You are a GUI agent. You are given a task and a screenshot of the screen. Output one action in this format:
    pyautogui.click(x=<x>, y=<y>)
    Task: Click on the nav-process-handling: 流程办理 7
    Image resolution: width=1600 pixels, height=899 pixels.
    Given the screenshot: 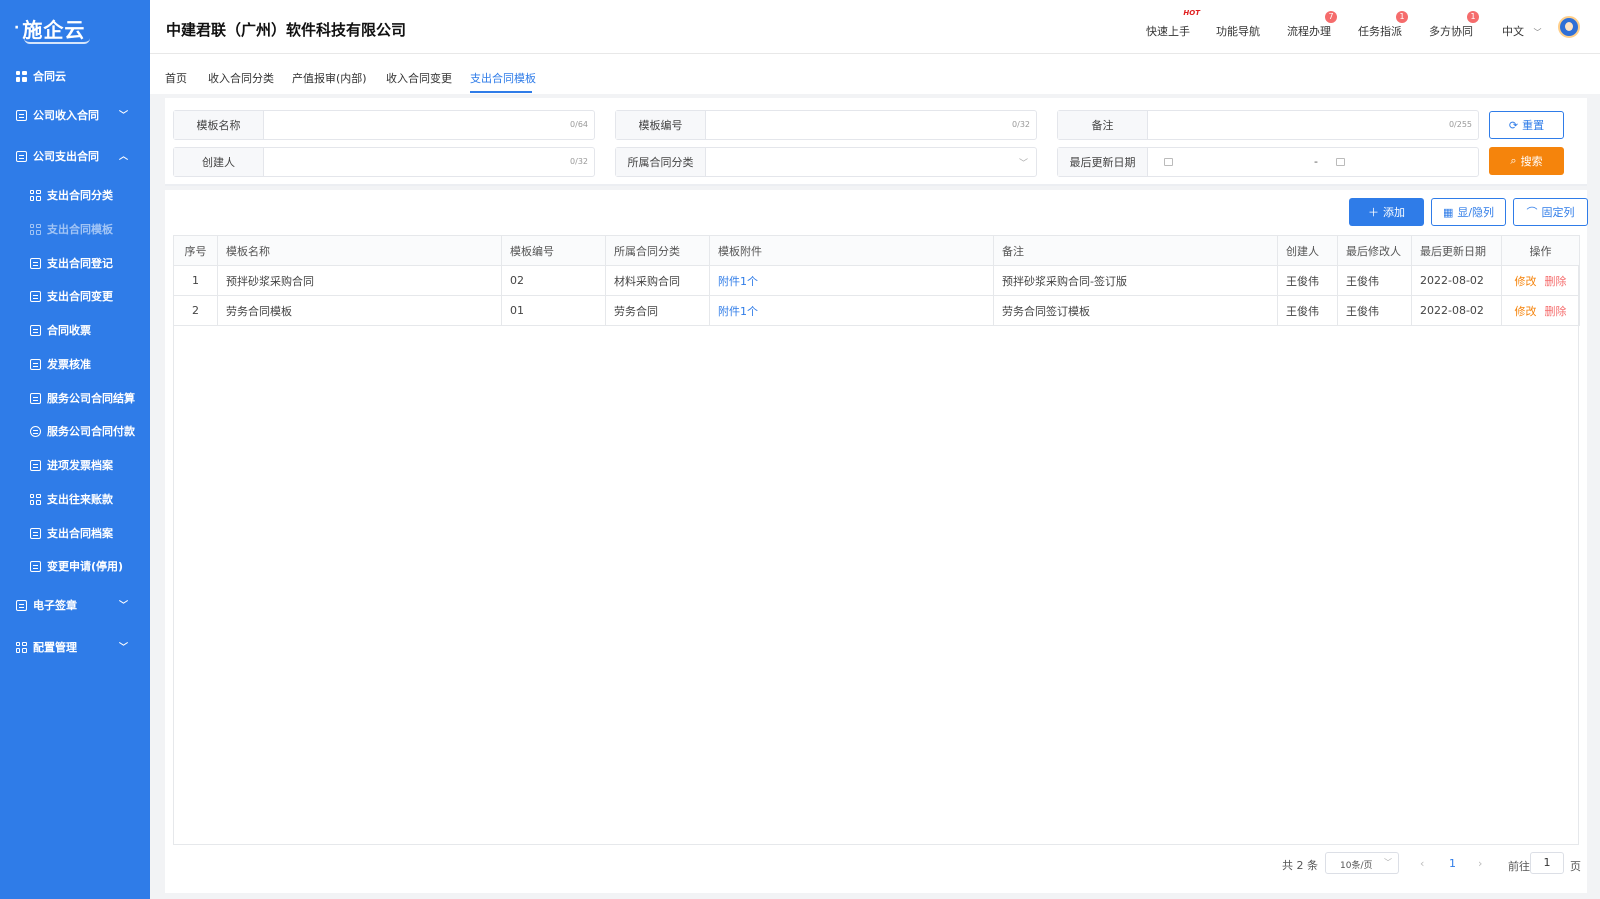 What is the action you would take?
    pyautogui.click(x=1312, y=25)
    